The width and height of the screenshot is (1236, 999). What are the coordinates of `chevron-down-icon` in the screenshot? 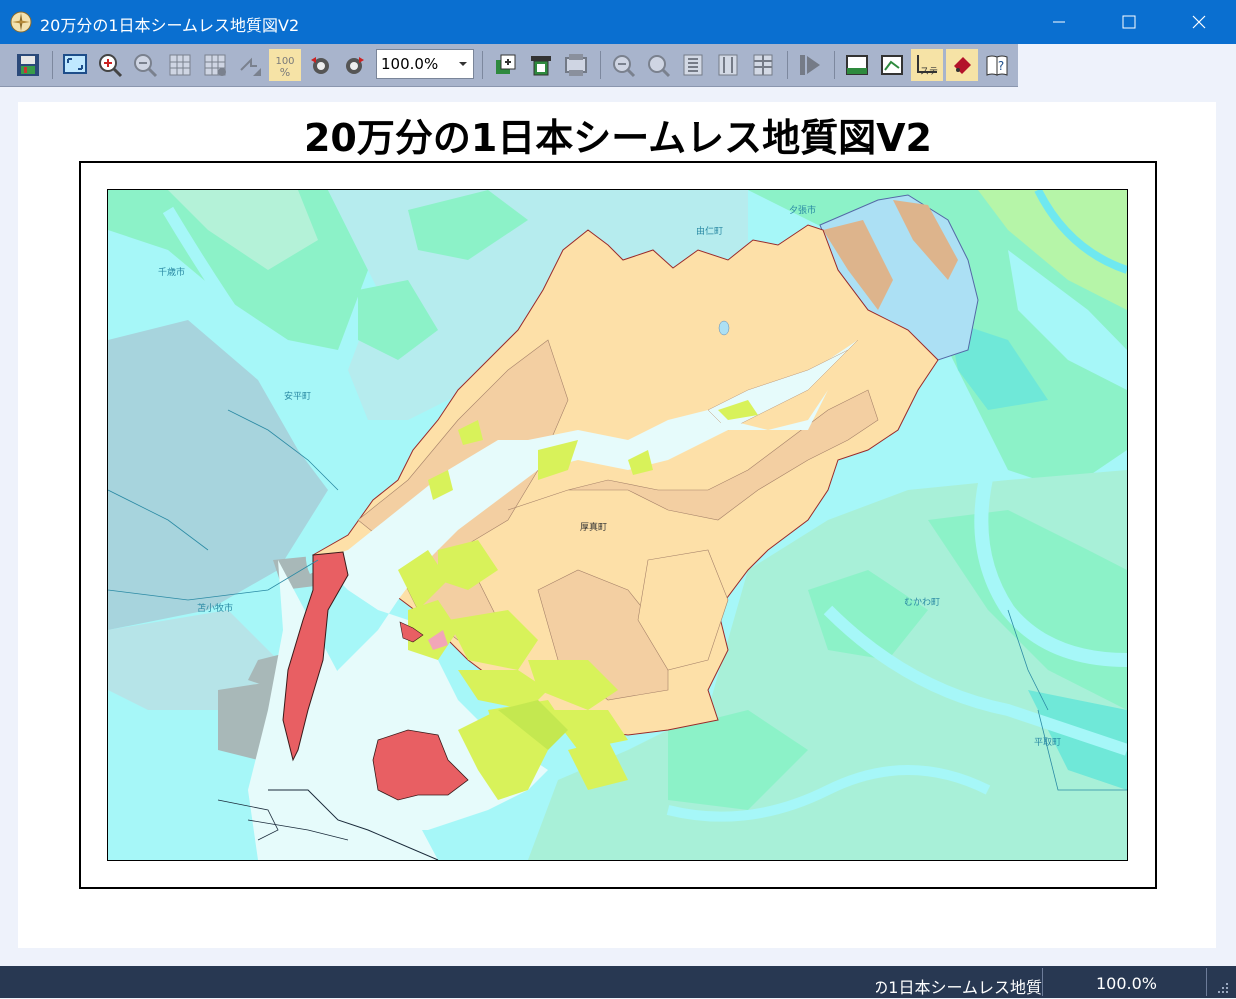 It's located at (463, 64).